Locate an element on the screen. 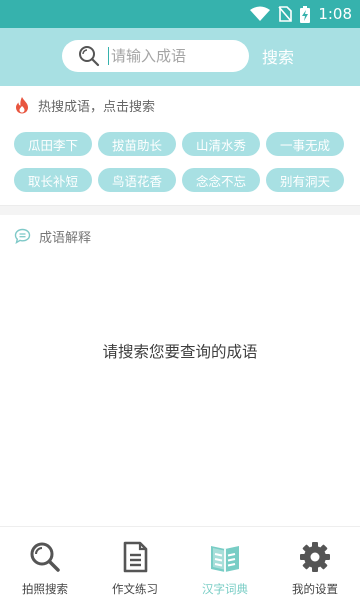  nav-item-photo-search: 拍照搜索 is located at coordinates (45, 563).